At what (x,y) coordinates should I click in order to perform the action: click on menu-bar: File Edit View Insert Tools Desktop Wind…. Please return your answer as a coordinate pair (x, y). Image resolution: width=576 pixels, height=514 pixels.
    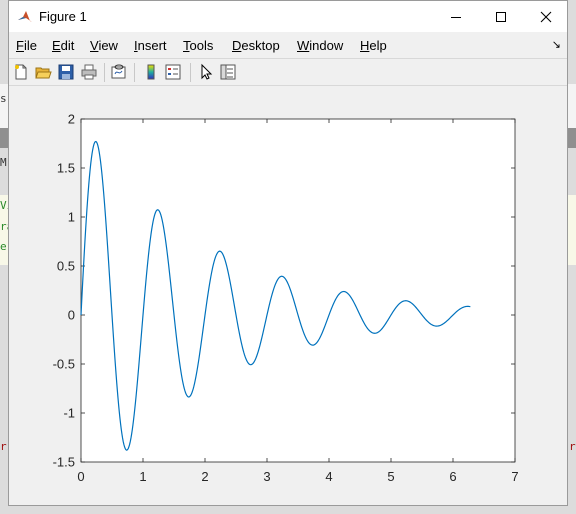
    Looking at the image, I should click on (288, 45).